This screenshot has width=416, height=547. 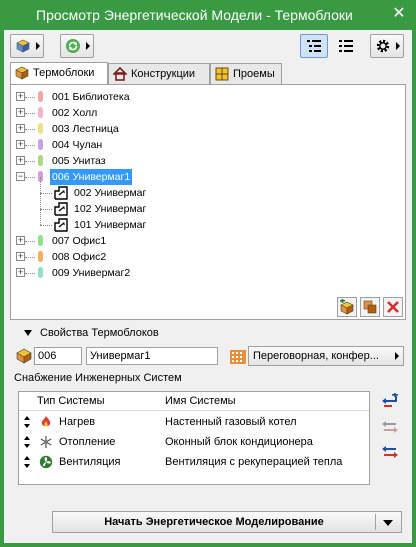 What do you see at coordinates (163, 74) in the screenshot?
I see `tab-label: Конструкции` at bounding box center [163, 74].